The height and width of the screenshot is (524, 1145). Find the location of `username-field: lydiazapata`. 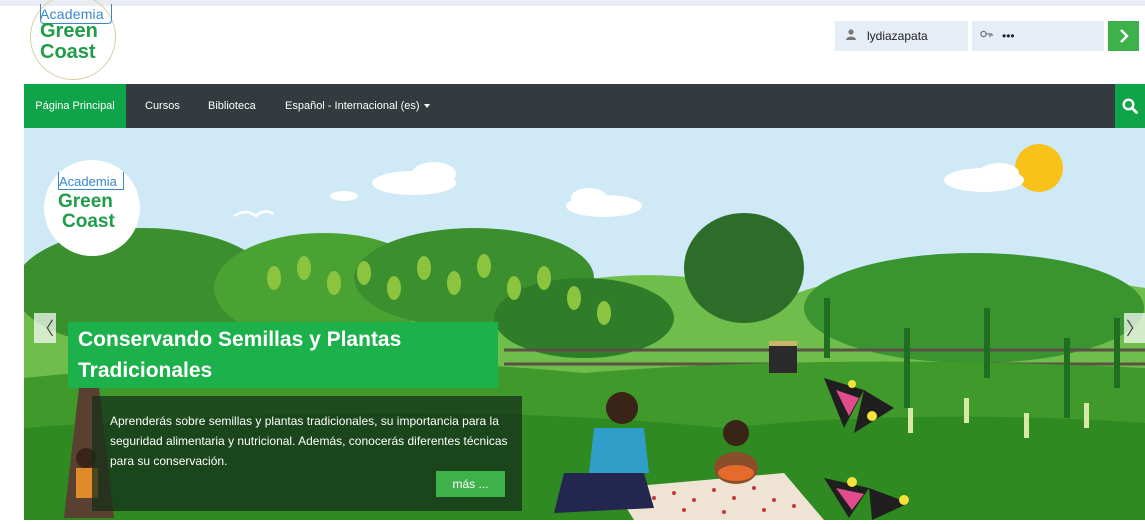

username-field: lydiazapata is located at coordinates (901, 36).